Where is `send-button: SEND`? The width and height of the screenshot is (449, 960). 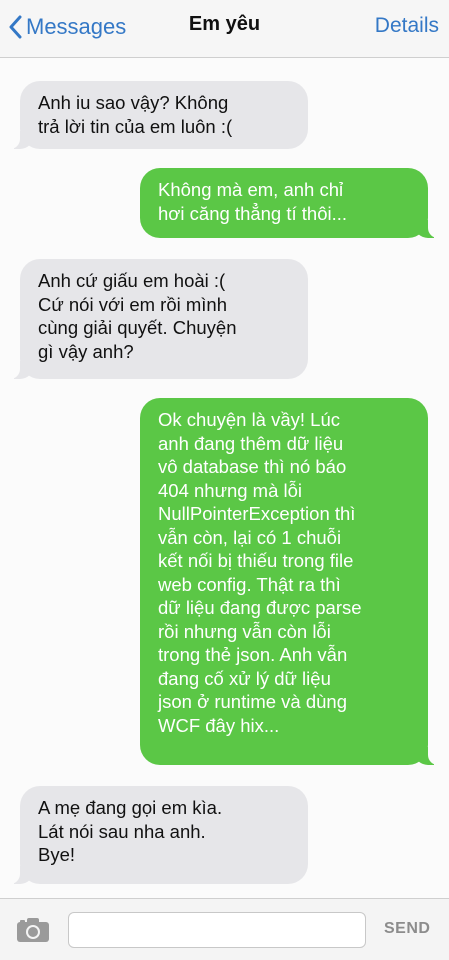 send-button: SEND is located at coordinates (407, 929).